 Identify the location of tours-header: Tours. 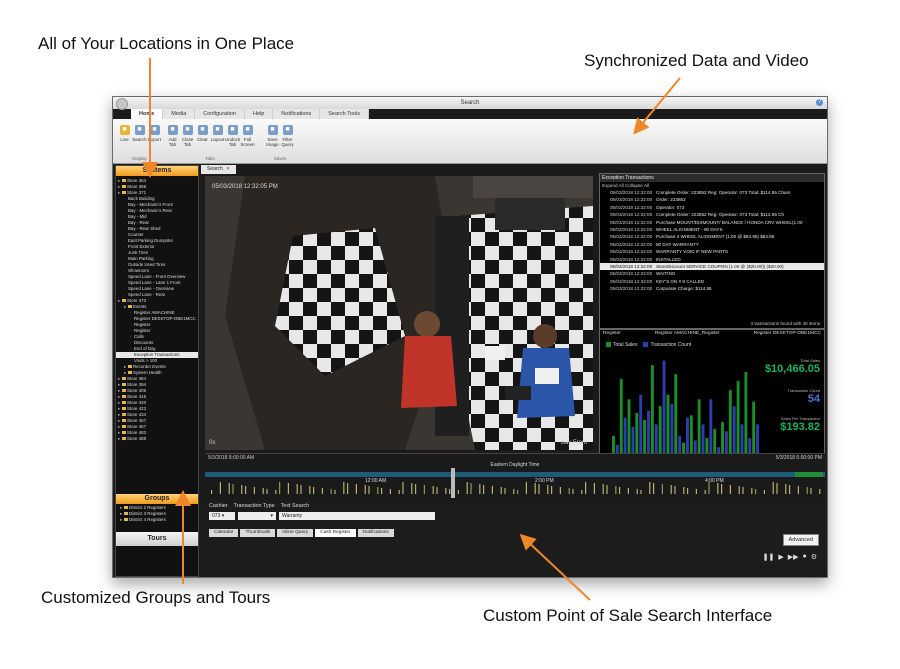
(157, 539).